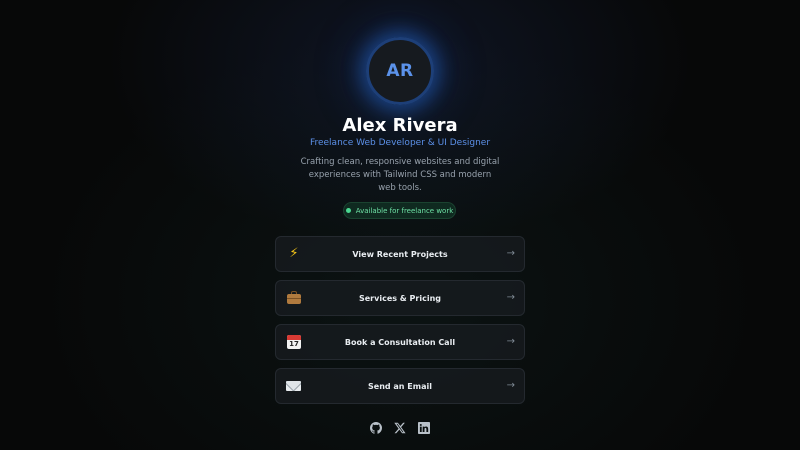 This screenshot has height=450, width=800. I want to click on link-label: Services & Pricing, so click(400, 298).